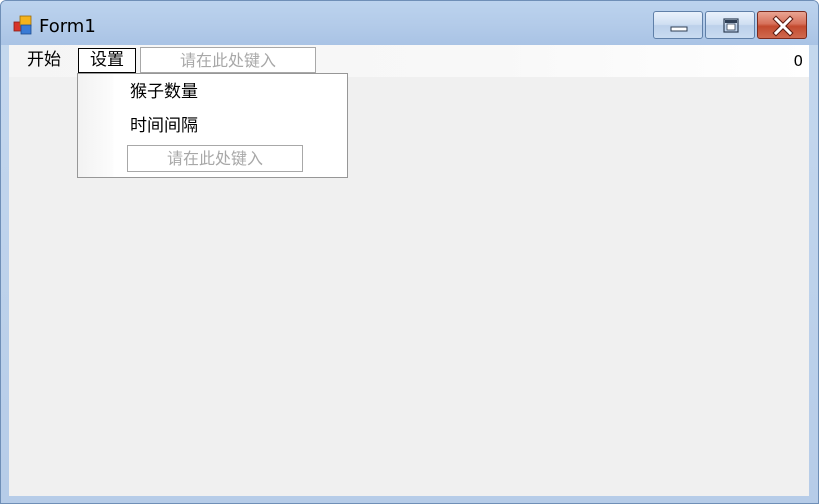 This screenshot has width=819, height=504. I want to click on close-icon, so click(783, 26).